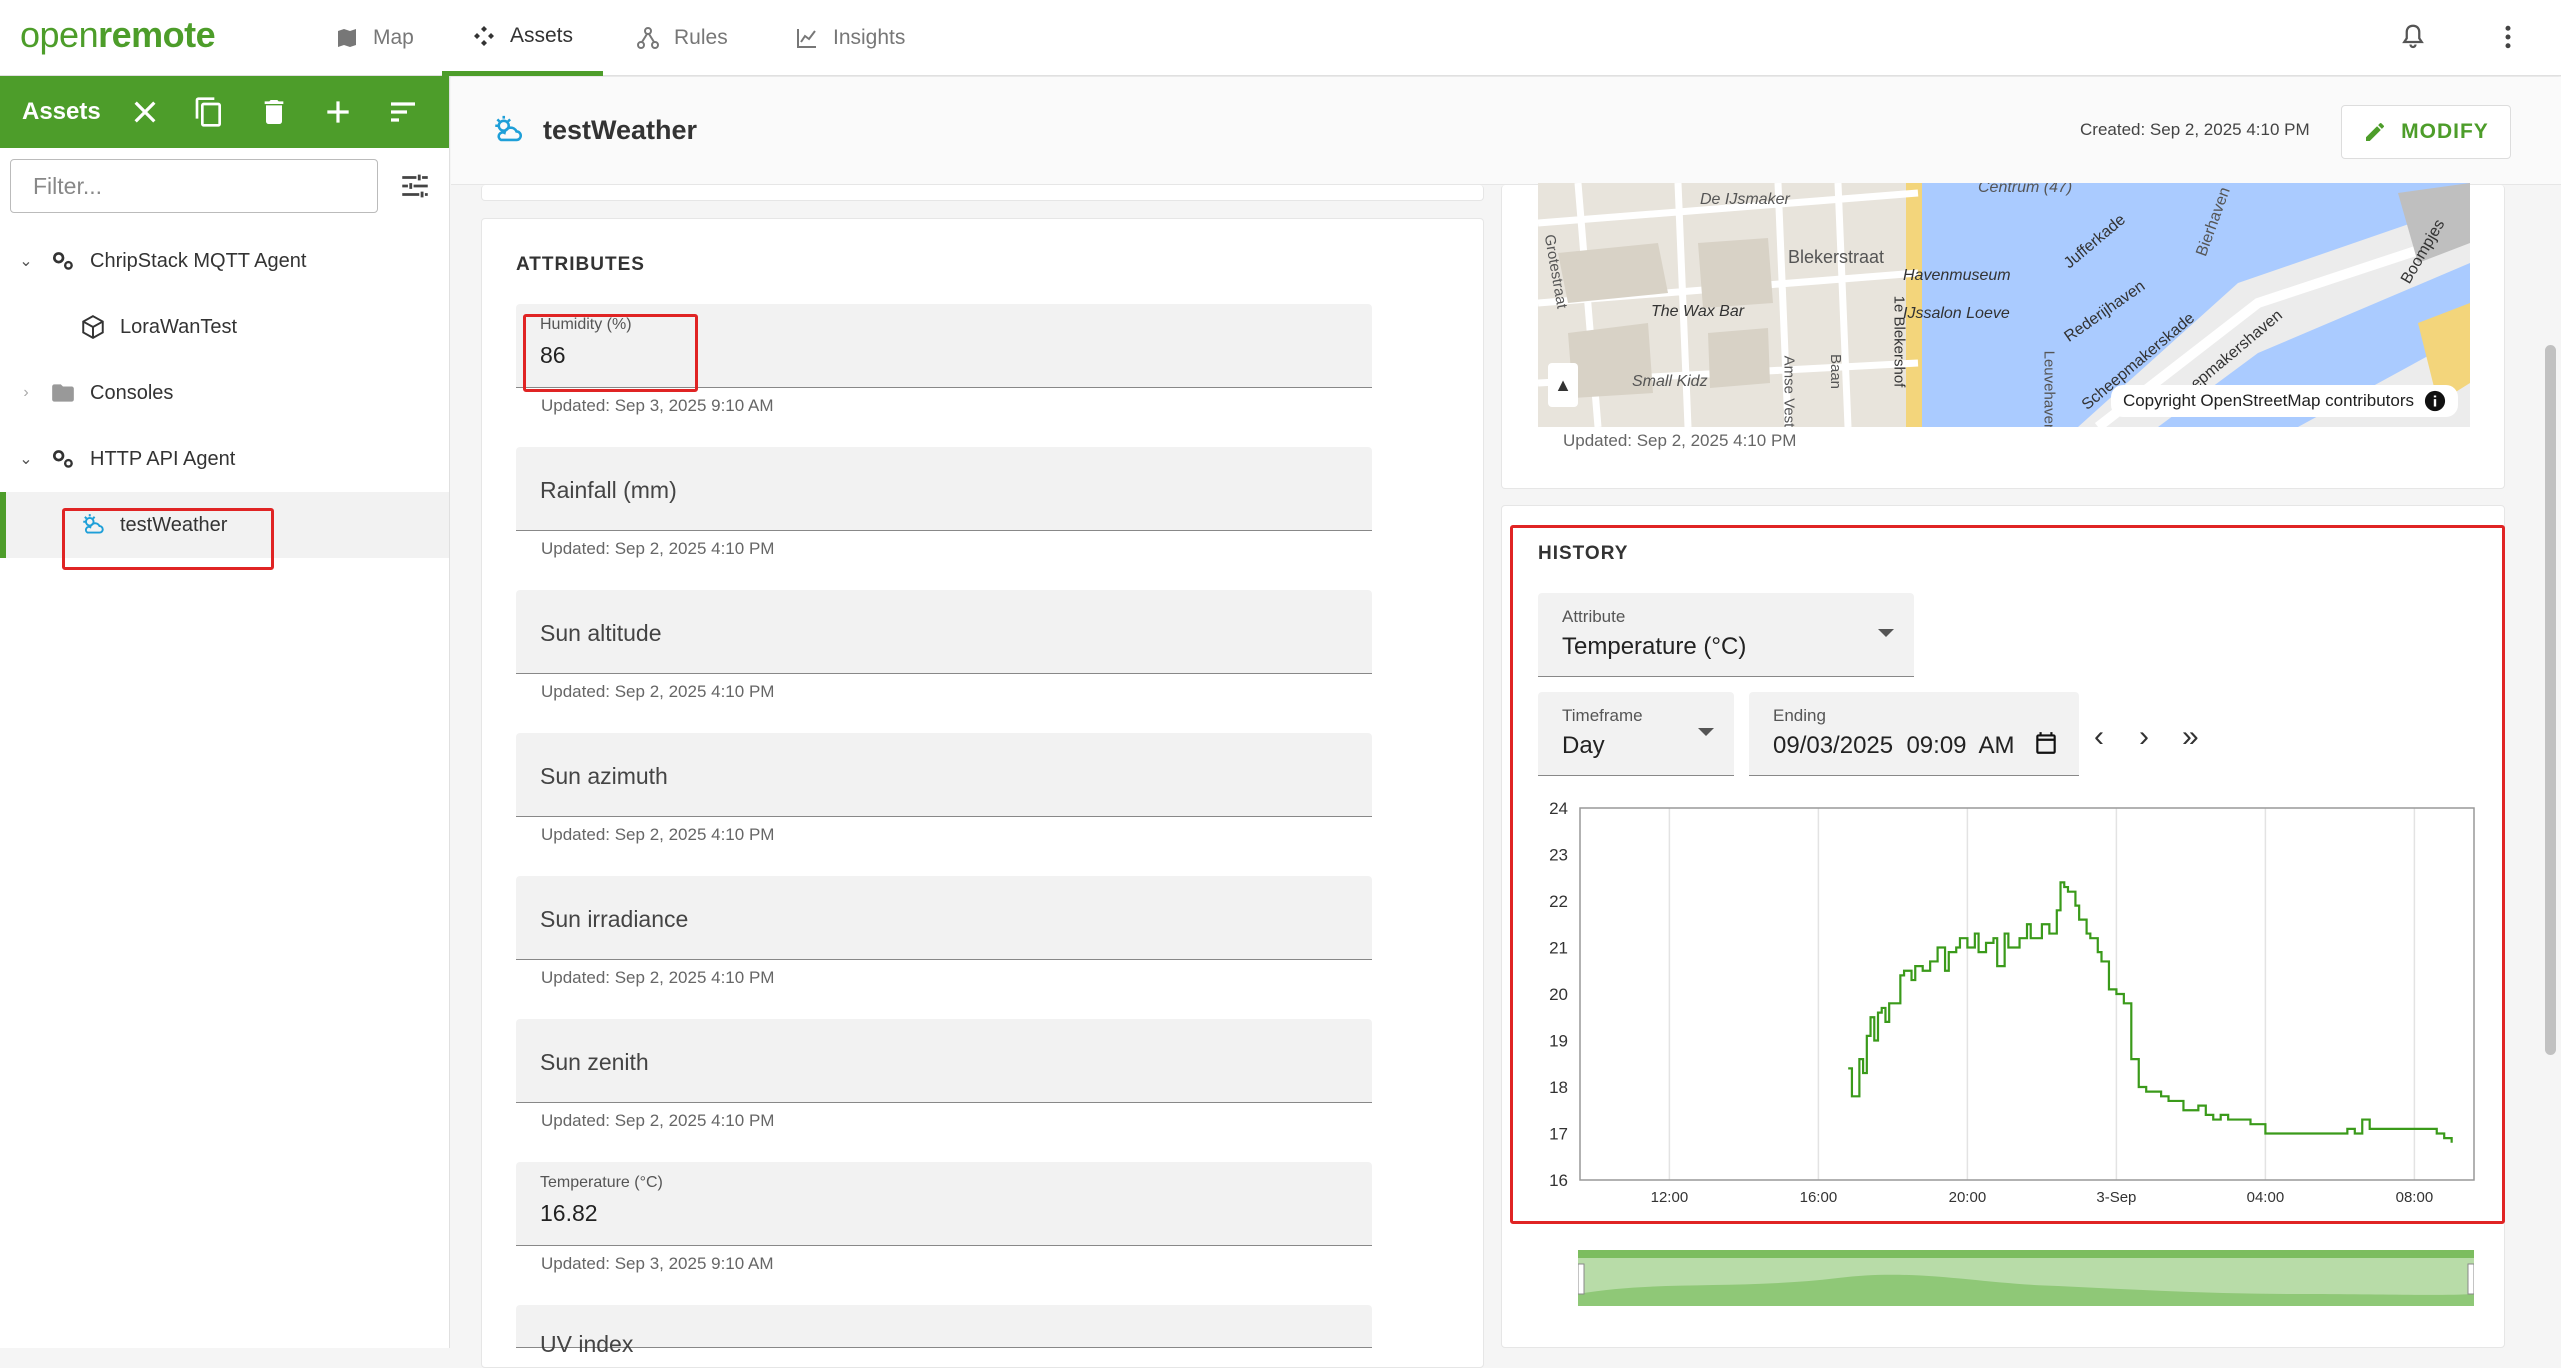 This screenshot has width=2561, height=1368. Describe the element at coordinates (850, 38) in the screenshot. I see `tab-insights: Insights` at that location.